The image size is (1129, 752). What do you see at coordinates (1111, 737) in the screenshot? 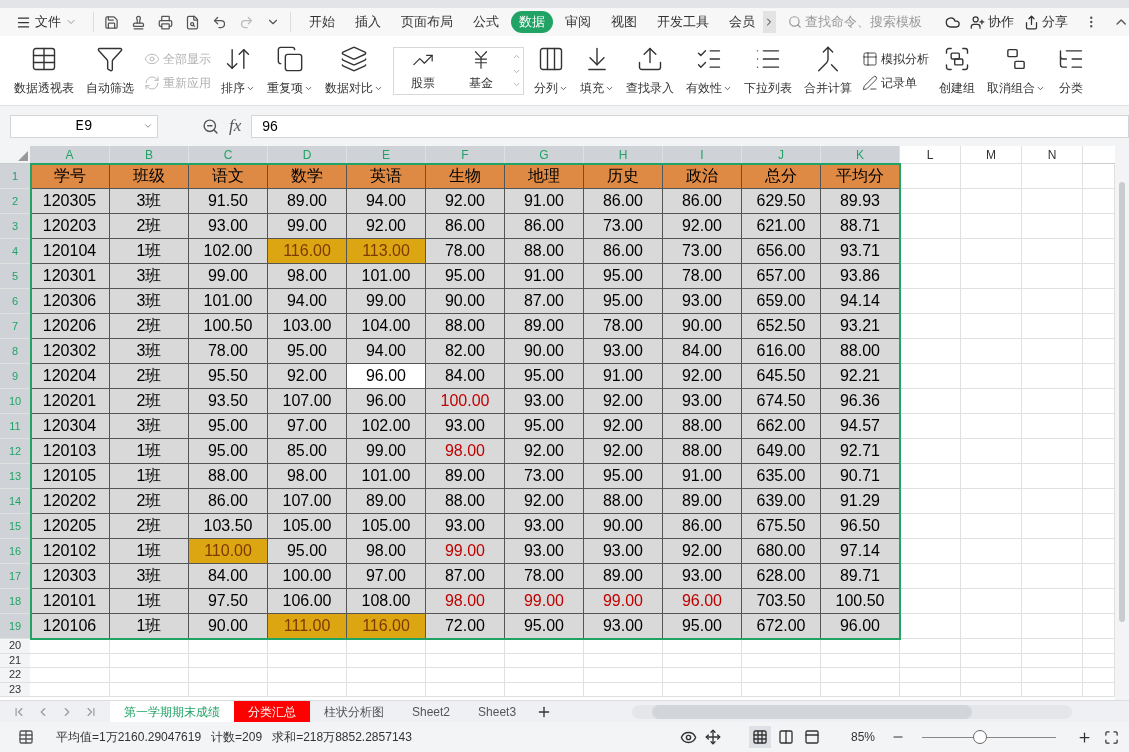
I see `fullscreen-icon` at bounding box center [1111, 737].